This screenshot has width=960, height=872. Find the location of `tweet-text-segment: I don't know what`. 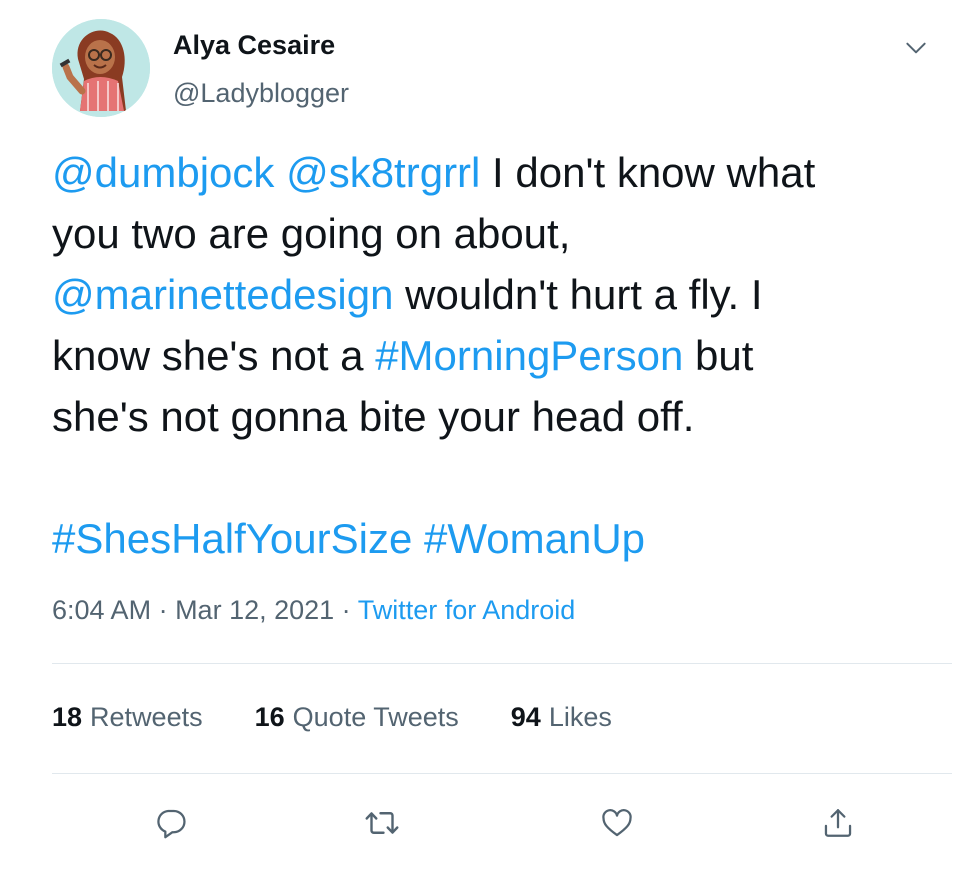

tweet-text-segment: I don't know what is located at coordinates (648, 172).